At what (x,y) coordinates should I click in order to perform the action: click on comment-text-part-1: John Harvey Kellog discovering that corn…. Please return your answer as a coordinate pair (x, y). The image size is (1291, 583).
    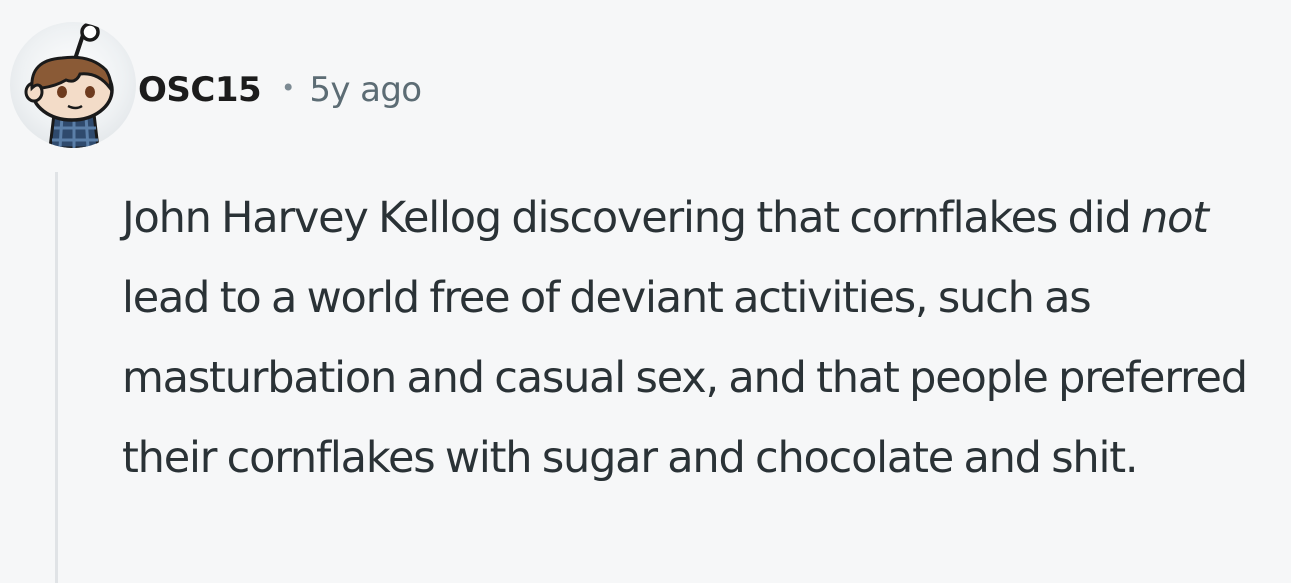
    Looking at the image, I should click on (632, 218).